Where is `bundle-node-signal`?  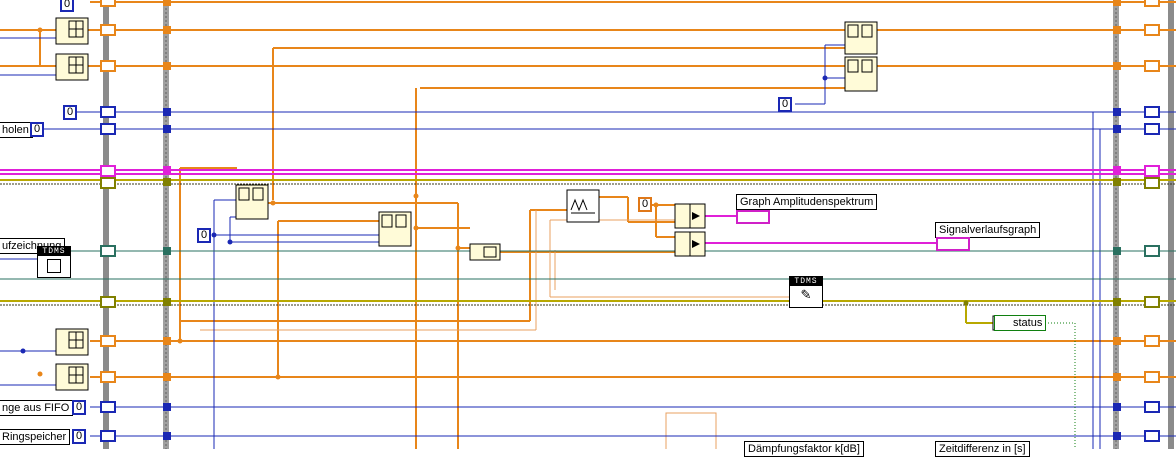 bundle-node-signal is located at coordinates (690, 244).